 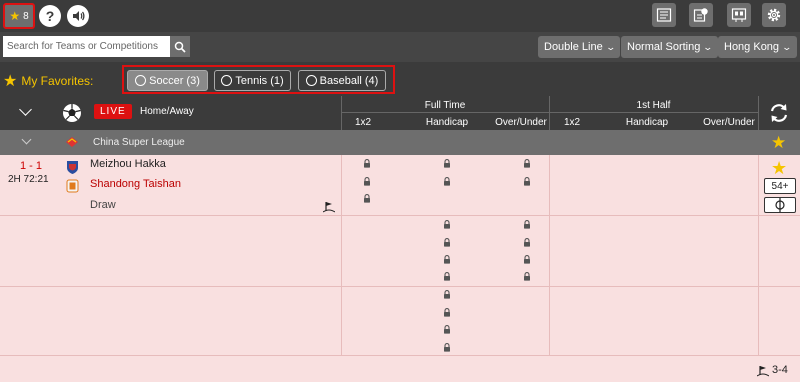 I want to click on favorites-label-group: ★ My Favorites:, so click(x=48, y=81).